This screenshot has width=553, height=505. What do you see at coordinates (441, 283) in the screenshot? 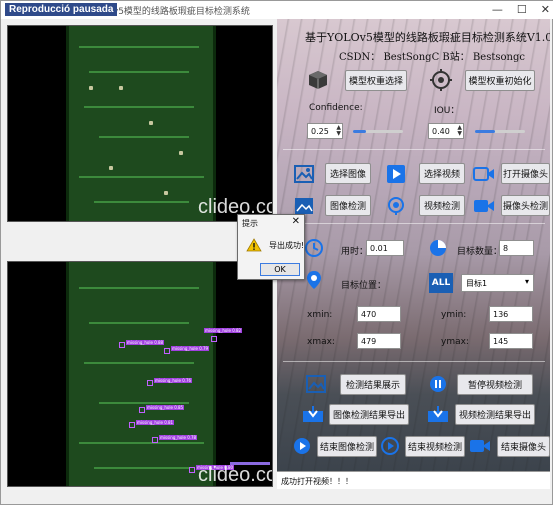
I see `all-icon: ALL` at bounding box center [441, 283].